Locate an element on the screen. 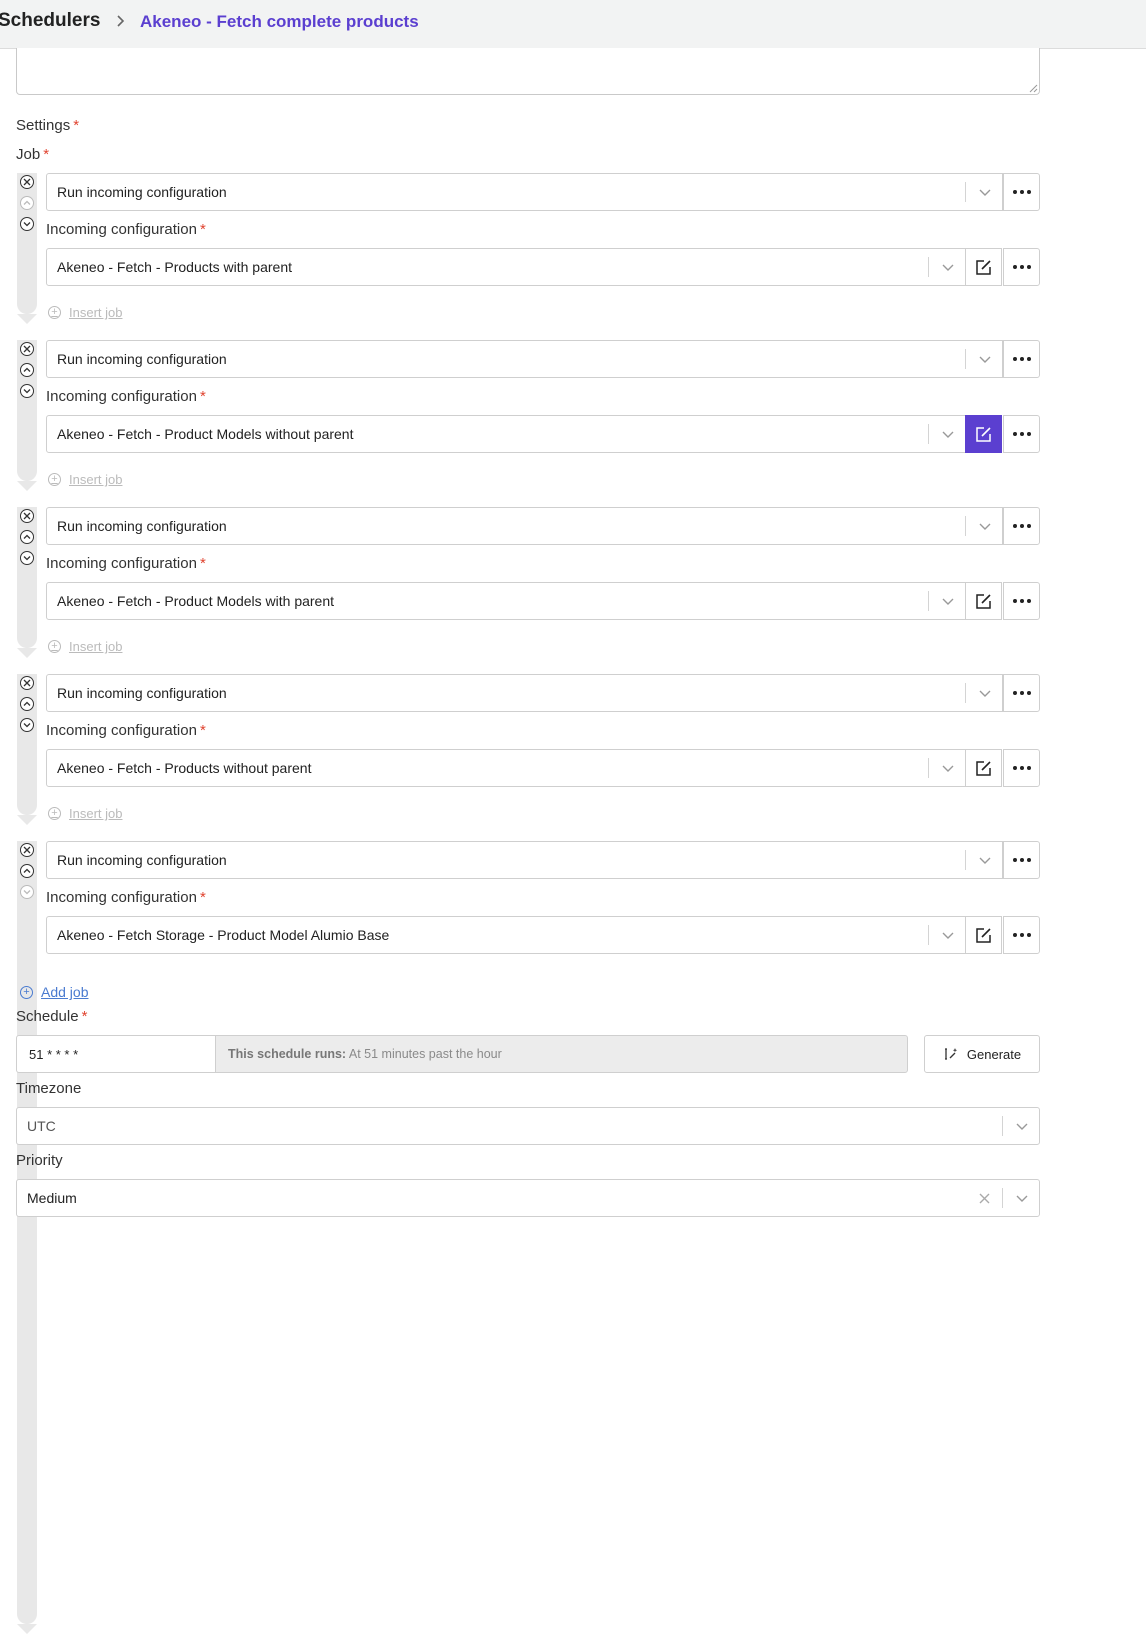 The width and height of the screenshot is (1146, 1634). breadcrumb-root-link: Schedulers is located at coordinates (50, 21).